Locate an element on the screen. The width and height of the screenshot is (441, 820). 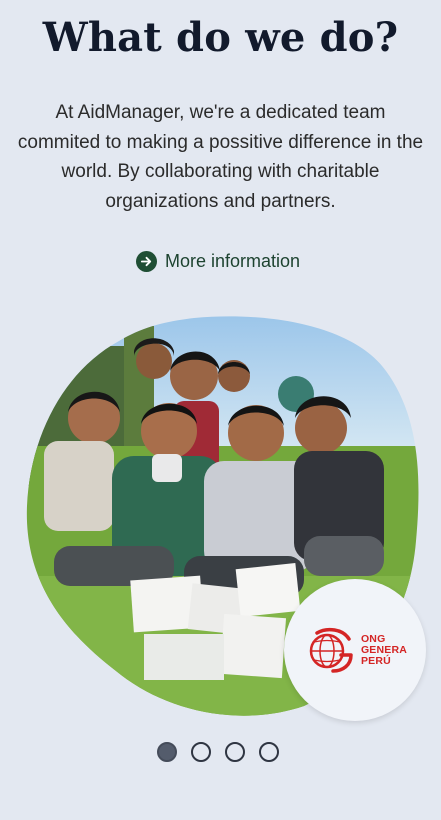
partner-logo-wordmark: ONG GENERA PERÚ is located at coordinates (384, 649).